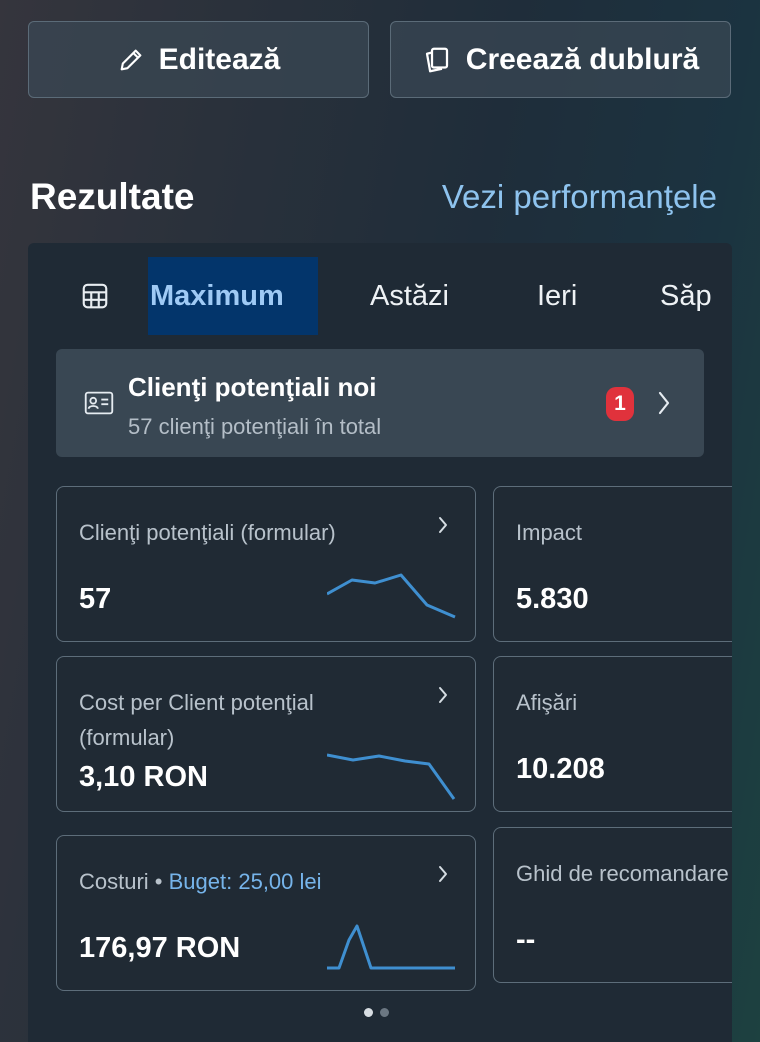 This screenshot has width=760, height=1042. Describe the element at coordinates (560, 769) in the screenshot. I see `metric-value: 10.208` at that location.